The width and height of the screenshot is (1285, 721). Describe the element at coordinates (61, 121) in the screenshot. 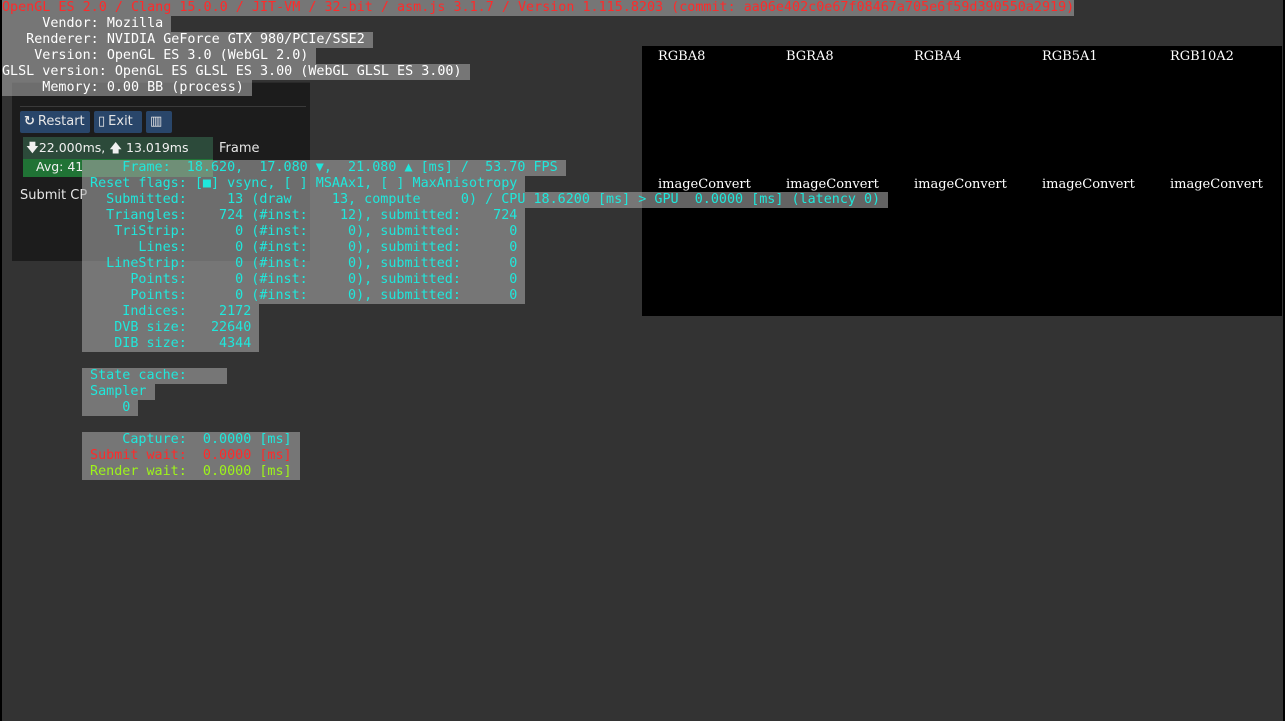

I see `restart-label: Restart` at that location.